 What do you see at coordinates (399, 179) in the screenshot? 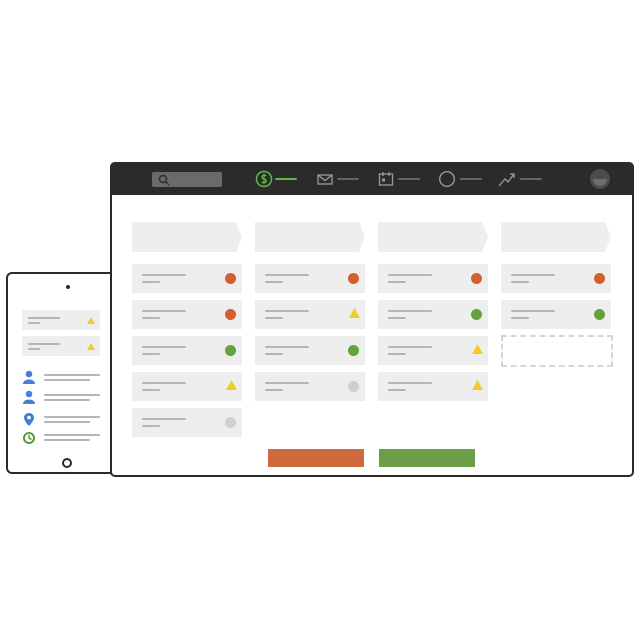
I see `nav-item-calendar` at bounding box center [399, 179].